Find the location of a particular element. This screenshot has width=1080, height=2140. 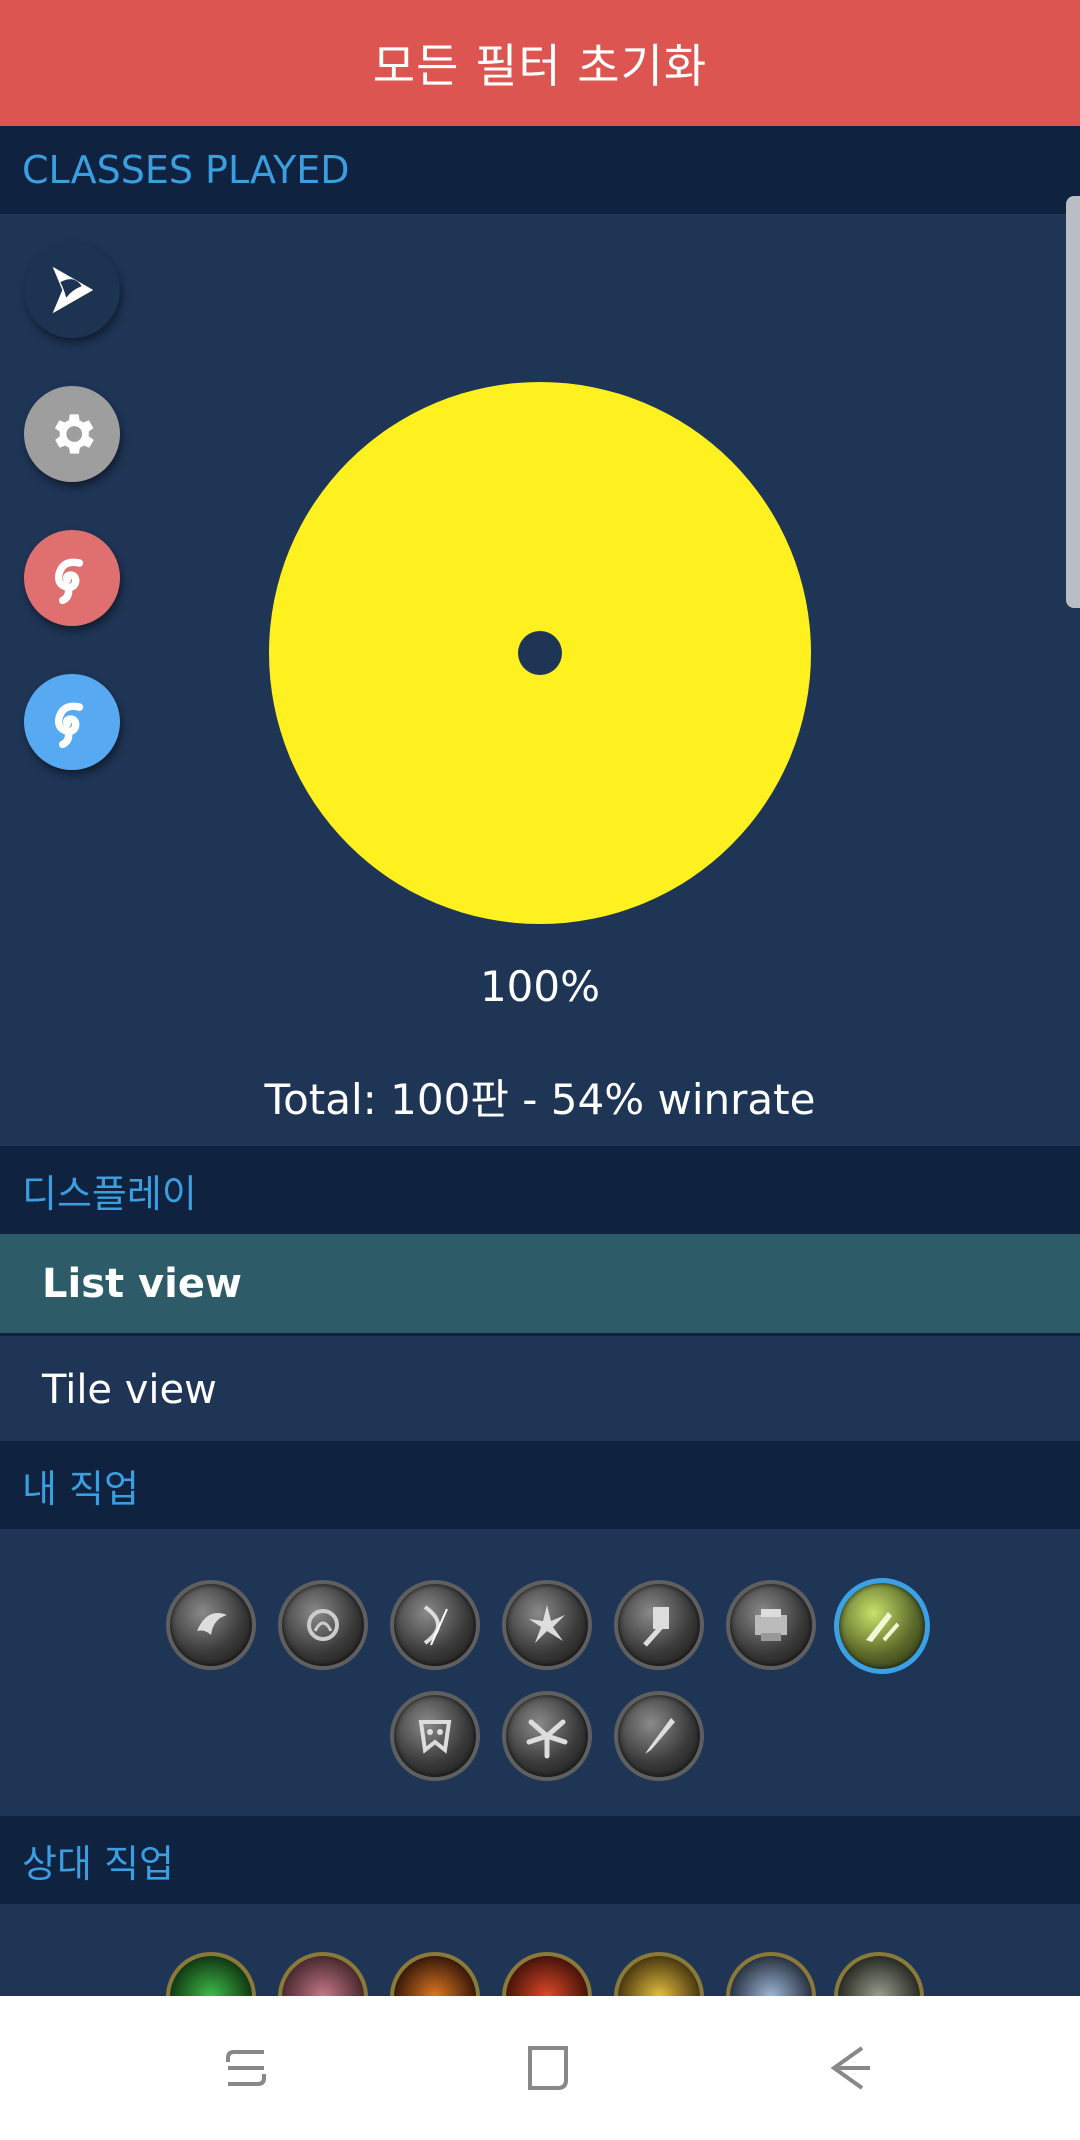

reset-filters-button: 모든 필터 초기화 is located at coordinates (540, 63).